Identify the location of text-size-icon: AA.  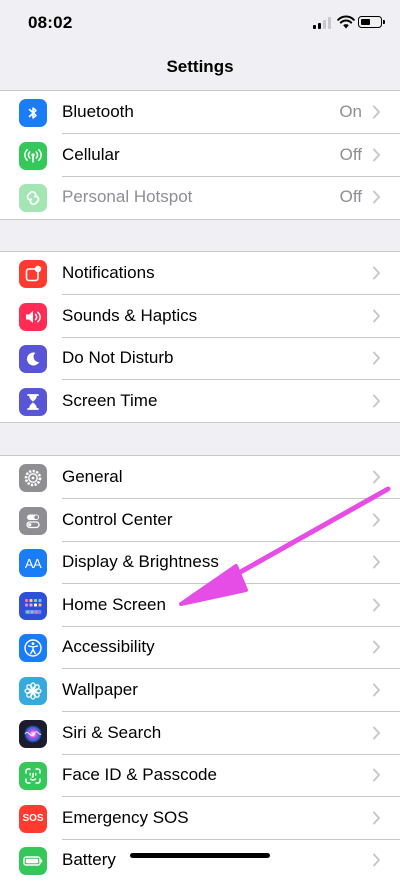
(33, 563).